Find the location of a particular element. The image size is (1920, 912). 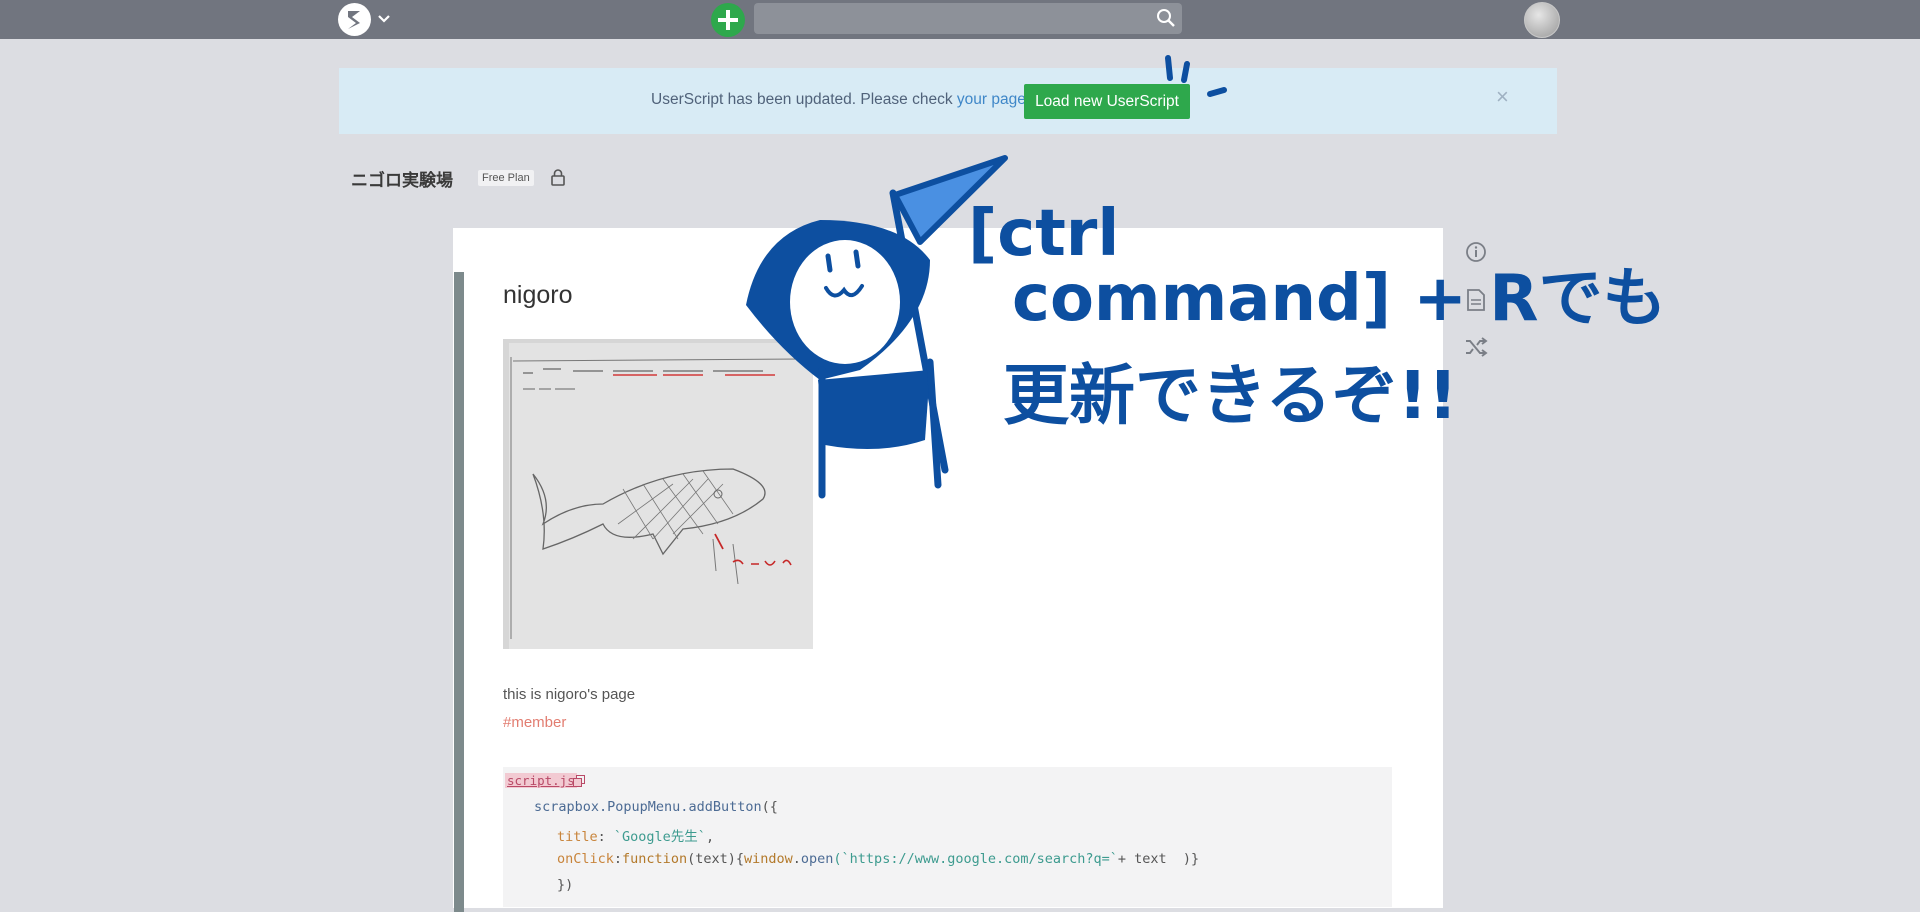

fish-sketch-drawing is located at coordinates (658, 494).